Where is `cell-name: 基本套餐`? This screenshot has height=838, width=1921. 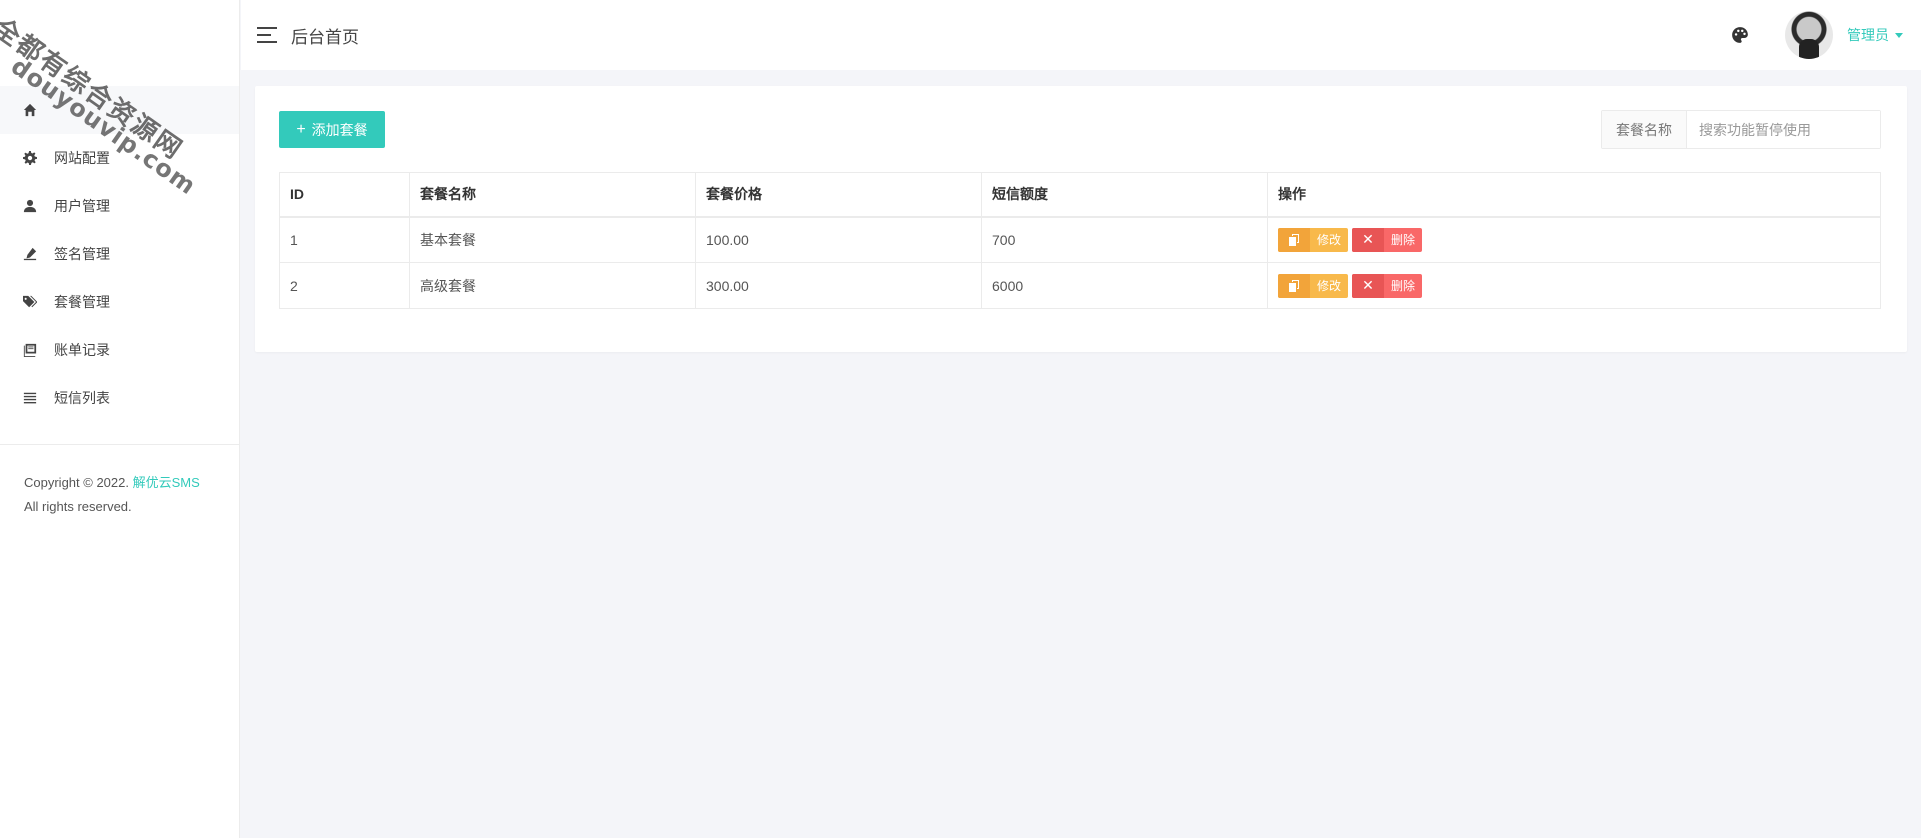 cell-name: 基本套餐 is located at coordinates (552, 239).